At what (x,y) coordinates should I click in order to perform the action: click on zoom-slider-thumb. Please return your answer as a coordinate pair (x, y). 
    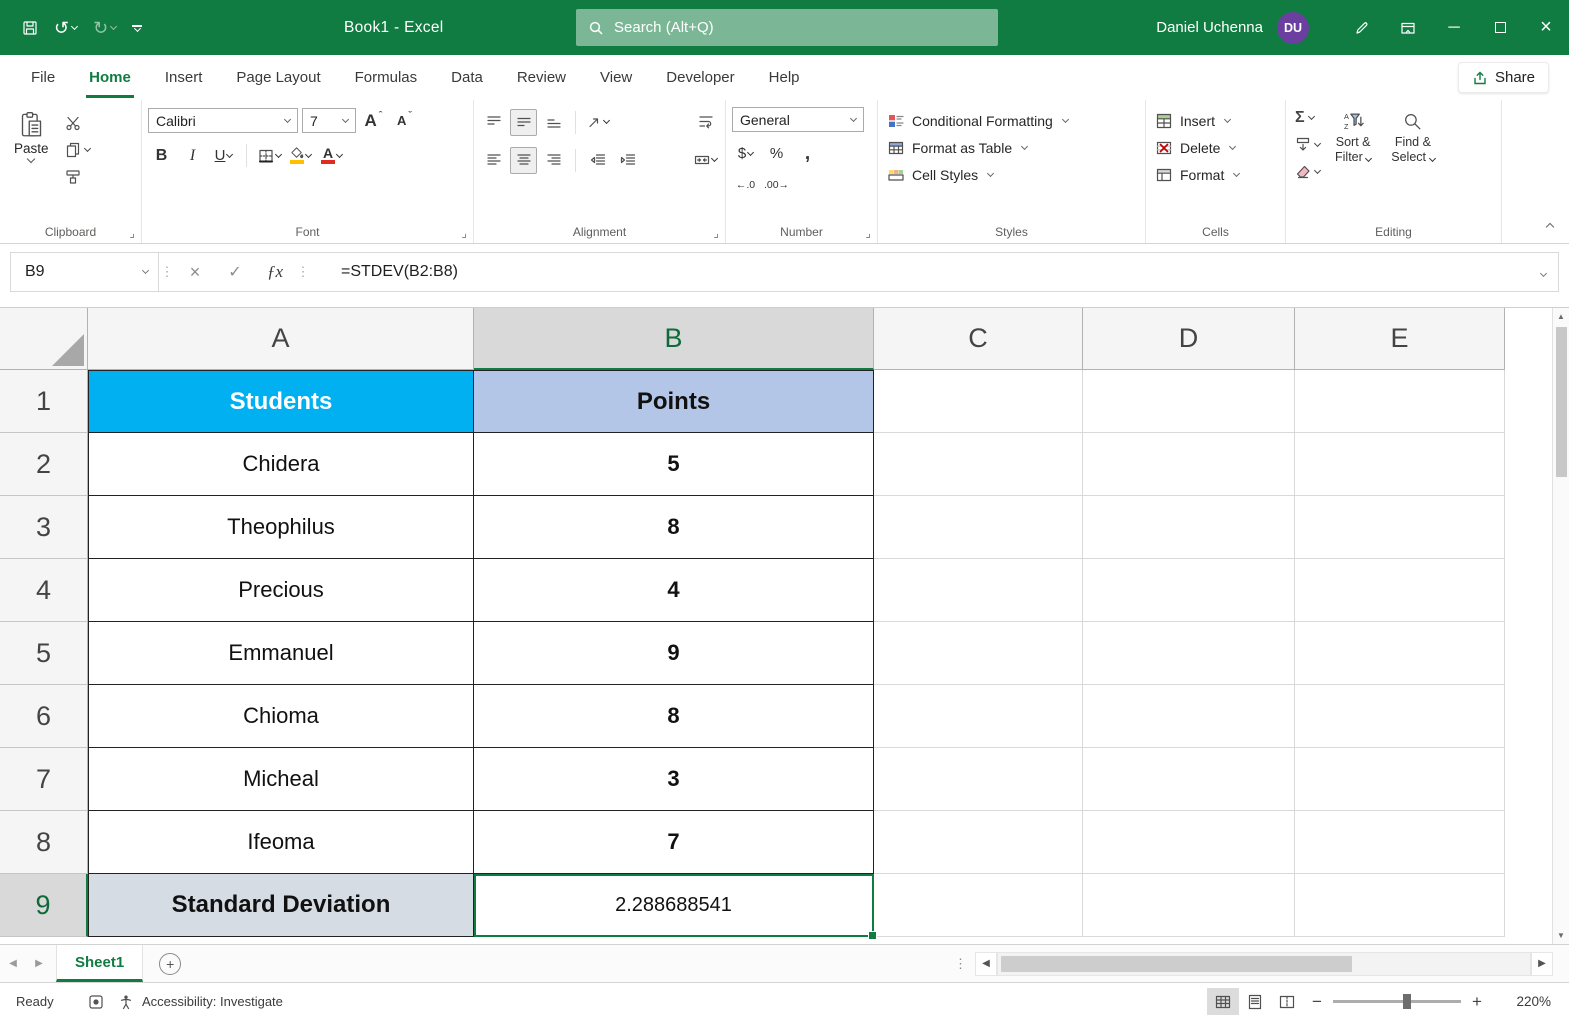
    Looking at the image, I should click on (1407, 1001).